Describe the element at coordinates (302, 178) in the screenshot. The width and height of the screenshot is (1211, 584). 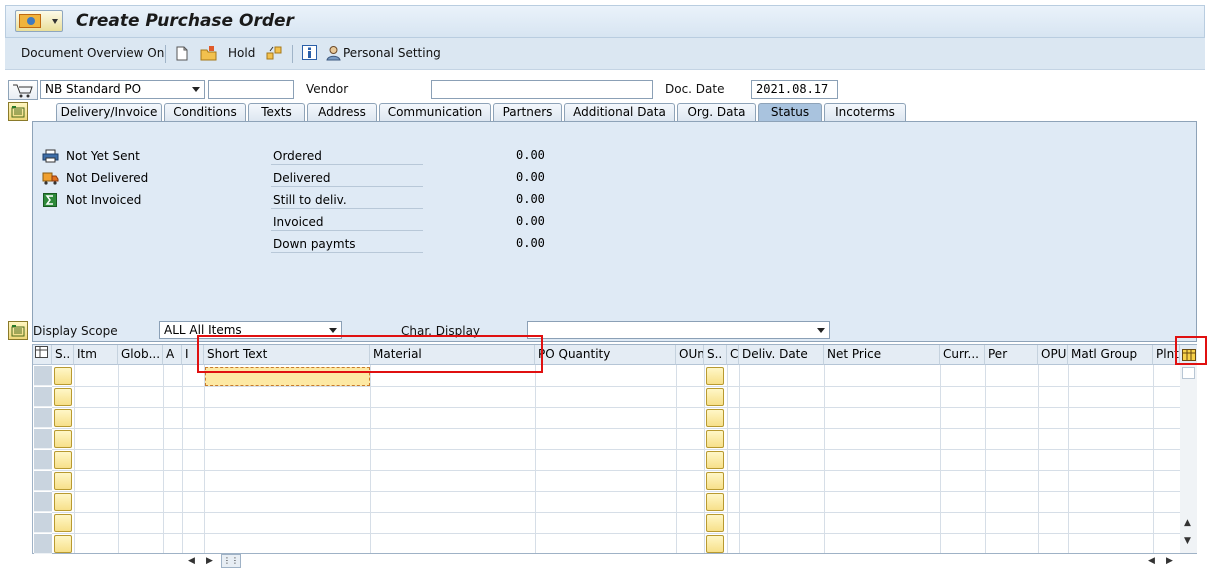
I see `delivered-label: Delivered` at that location.